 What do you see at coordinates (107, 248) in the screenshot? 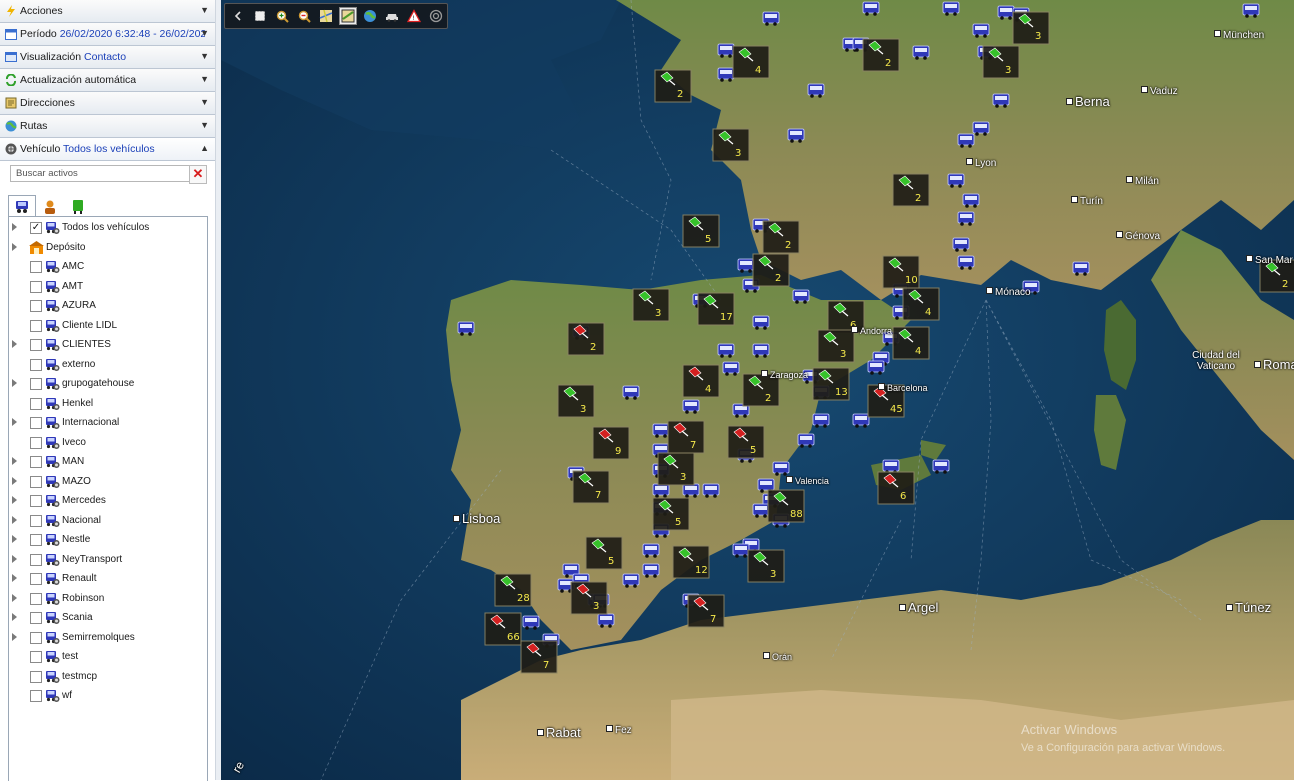
I see `tree-item: Depósito` at bounding box center [107, 248].